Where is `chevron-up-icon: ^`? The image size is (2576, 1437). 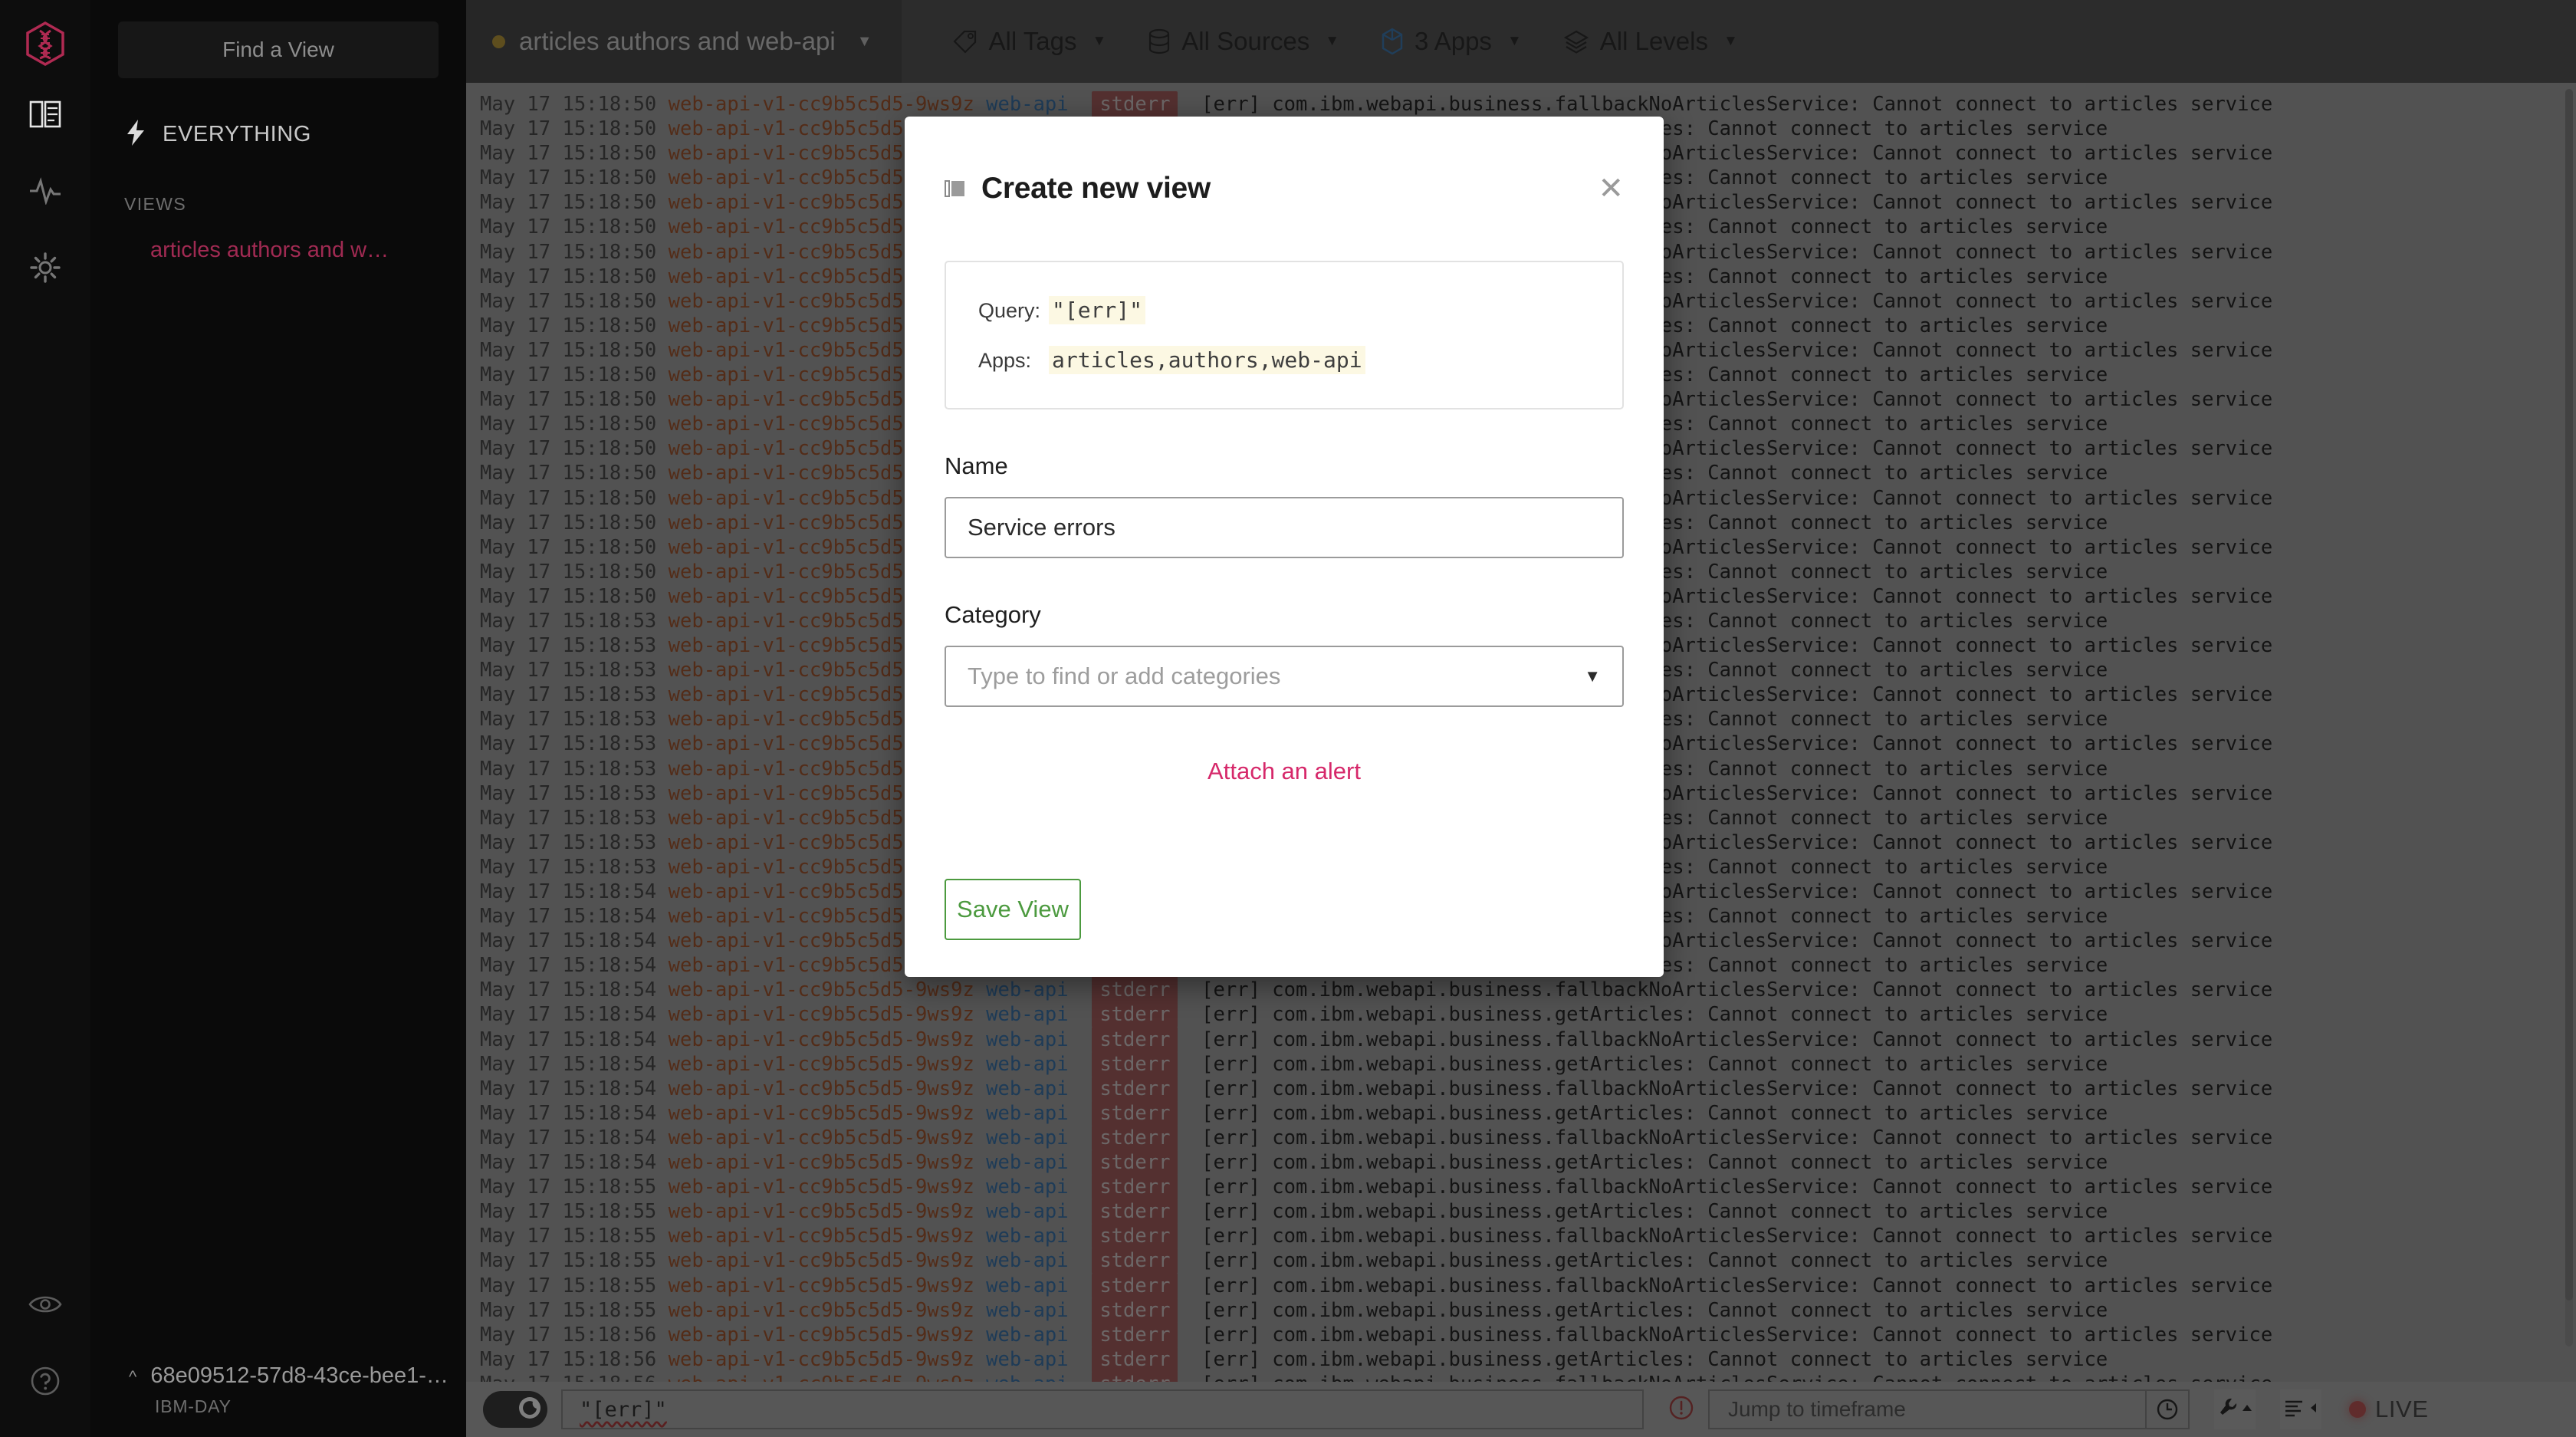
chevron-up-icon: ^ is located at coordinates (133, 1376).